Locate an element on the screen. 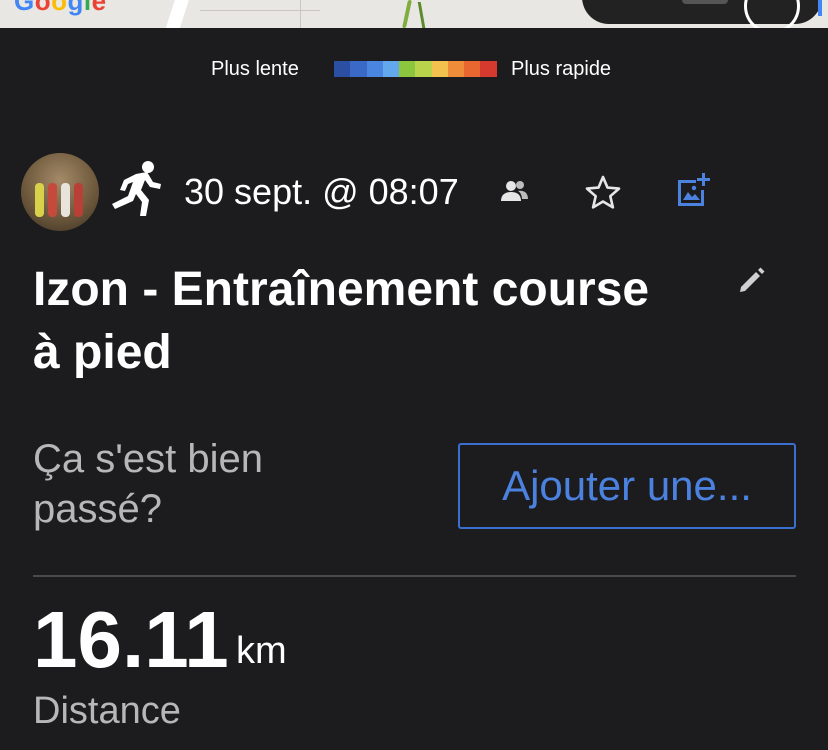 The width and height of the screenshot is (828, 750). distance-value: 16.11 is located at coordinates (131, 639).